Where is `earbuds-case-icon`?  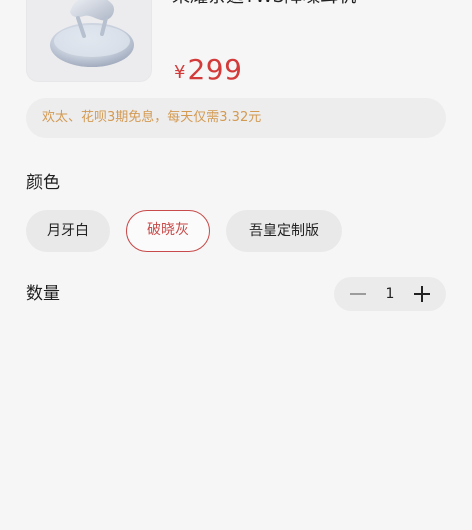
earbuds-case-icon is located at coordinates (92, 33).